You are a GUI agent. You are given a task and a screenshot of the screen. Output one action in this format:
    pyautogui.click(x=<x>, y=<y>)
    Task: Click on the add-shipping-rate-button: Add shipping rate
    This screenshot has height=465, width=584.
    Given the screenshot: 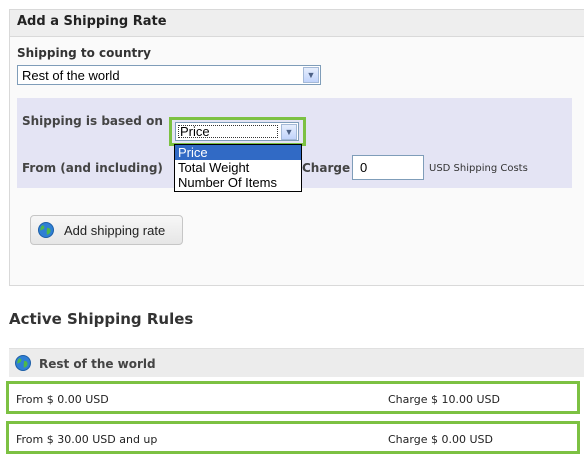 What is the action you would take?
    pyautogui.click(x=106, y=230)
    